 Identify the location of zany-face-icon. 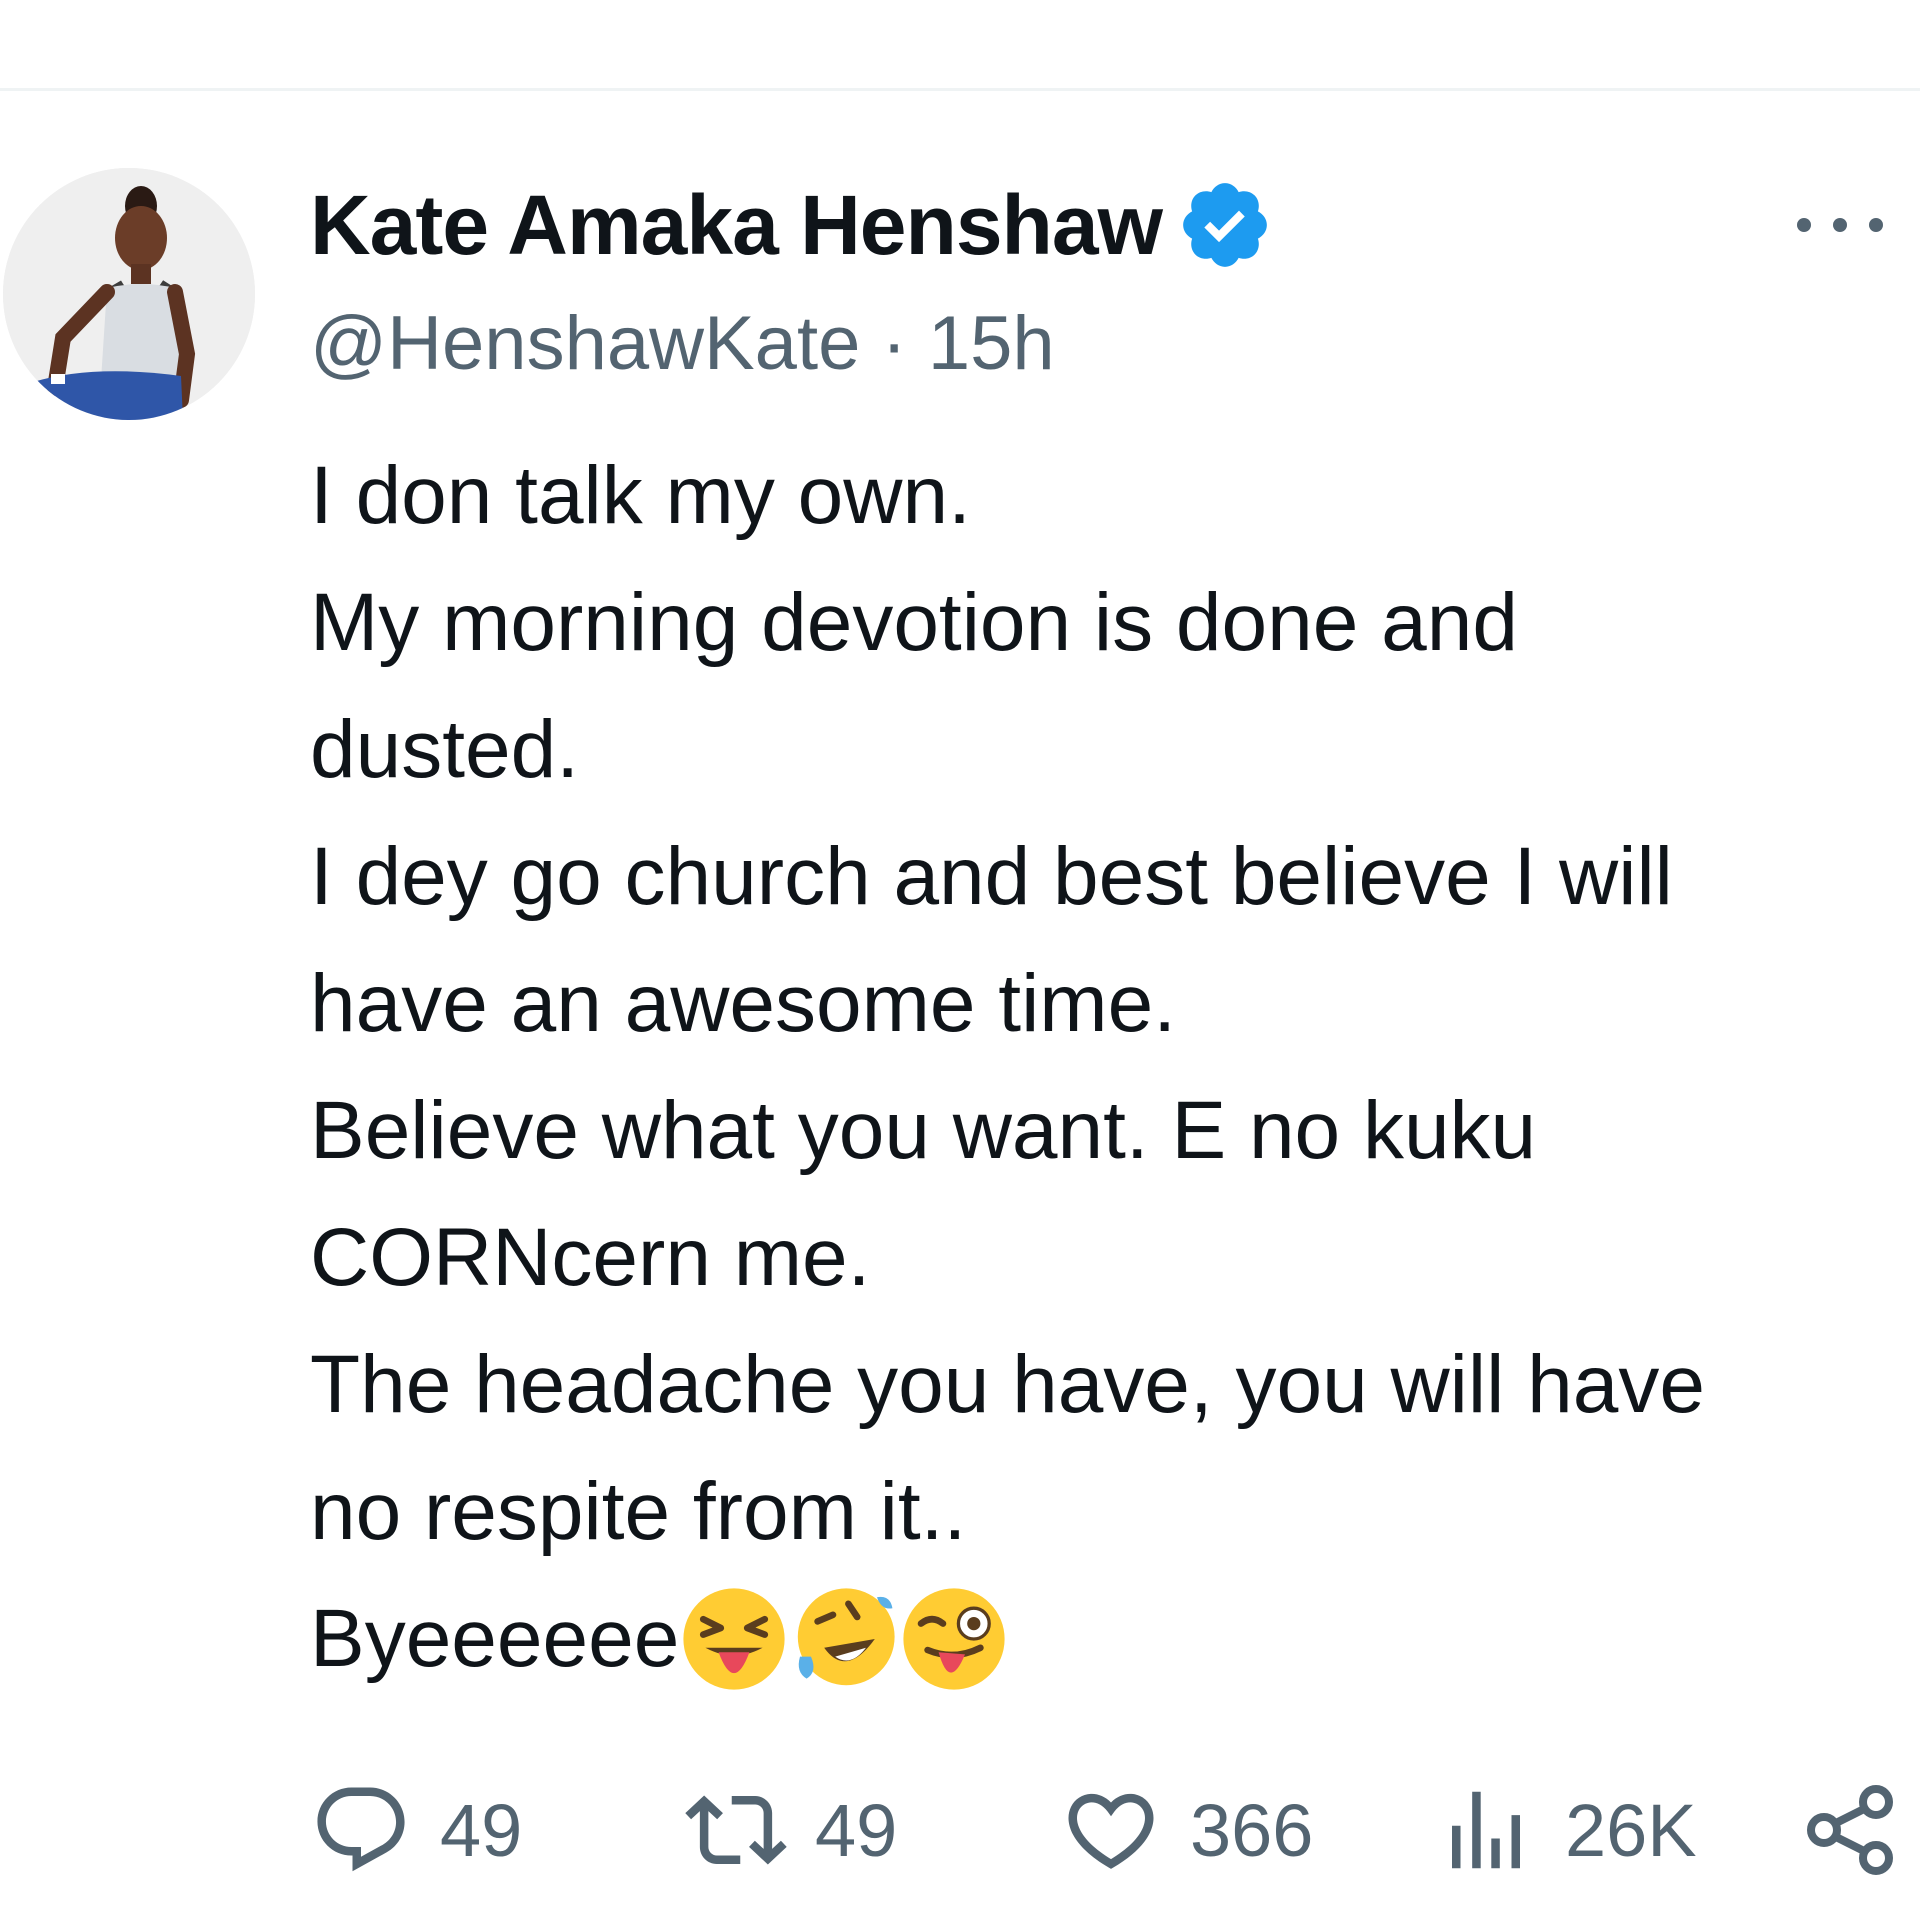
(954, 1638).